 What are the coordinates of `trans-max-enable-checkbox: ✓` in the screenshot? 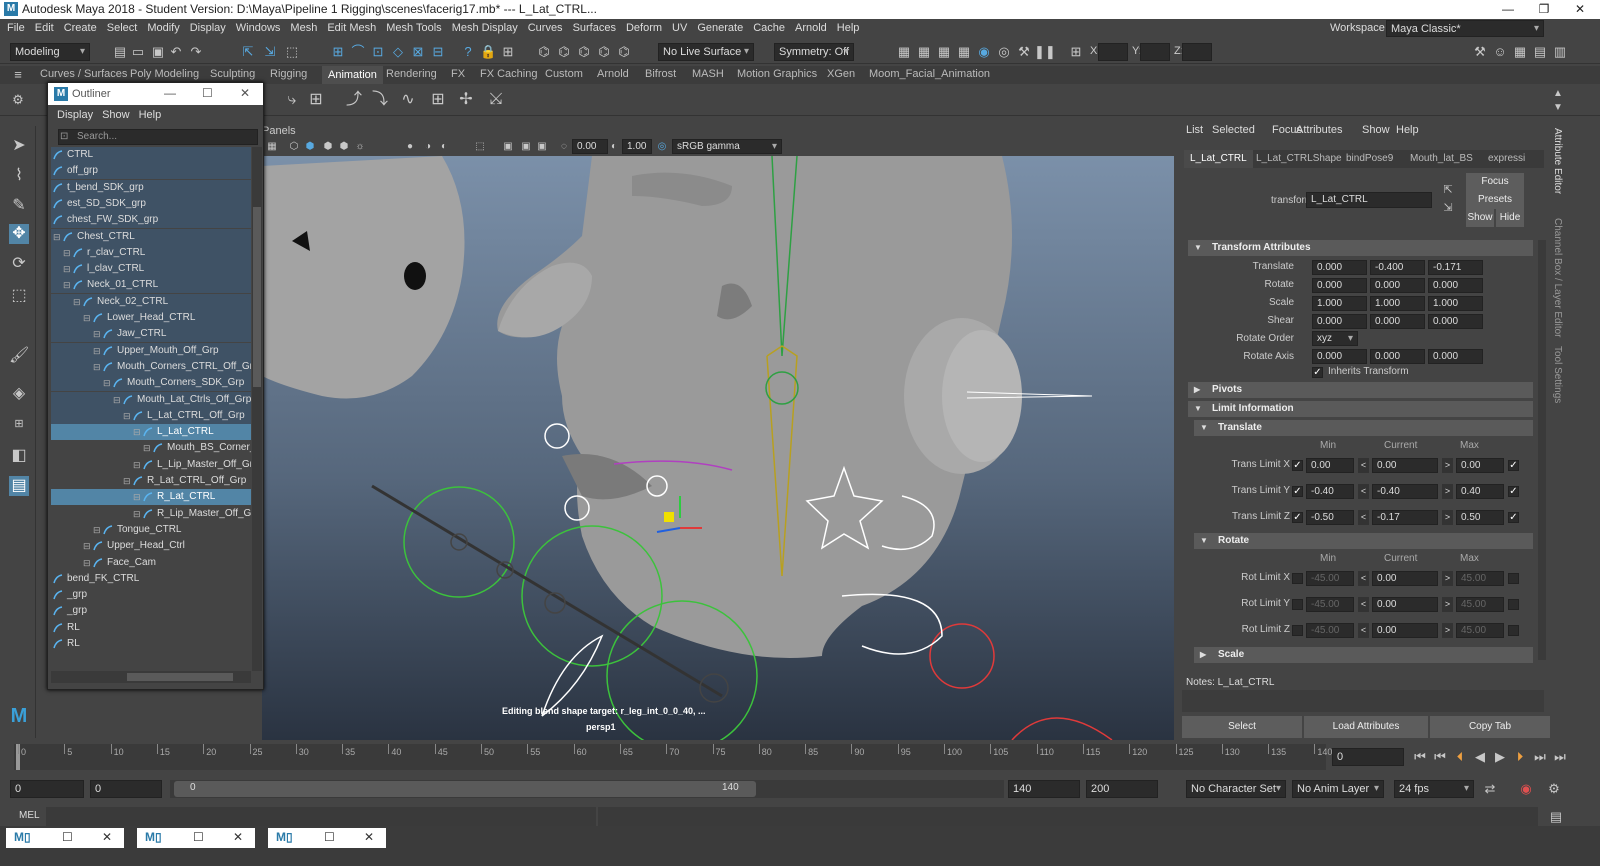 It's located at (1513, 517).